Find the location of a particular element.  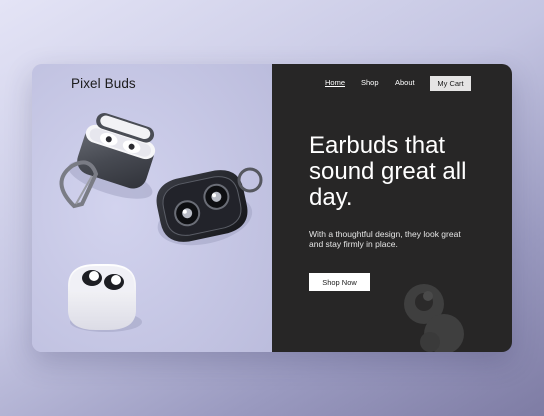

nav-about-link: About is located at coordinates (405, 82).